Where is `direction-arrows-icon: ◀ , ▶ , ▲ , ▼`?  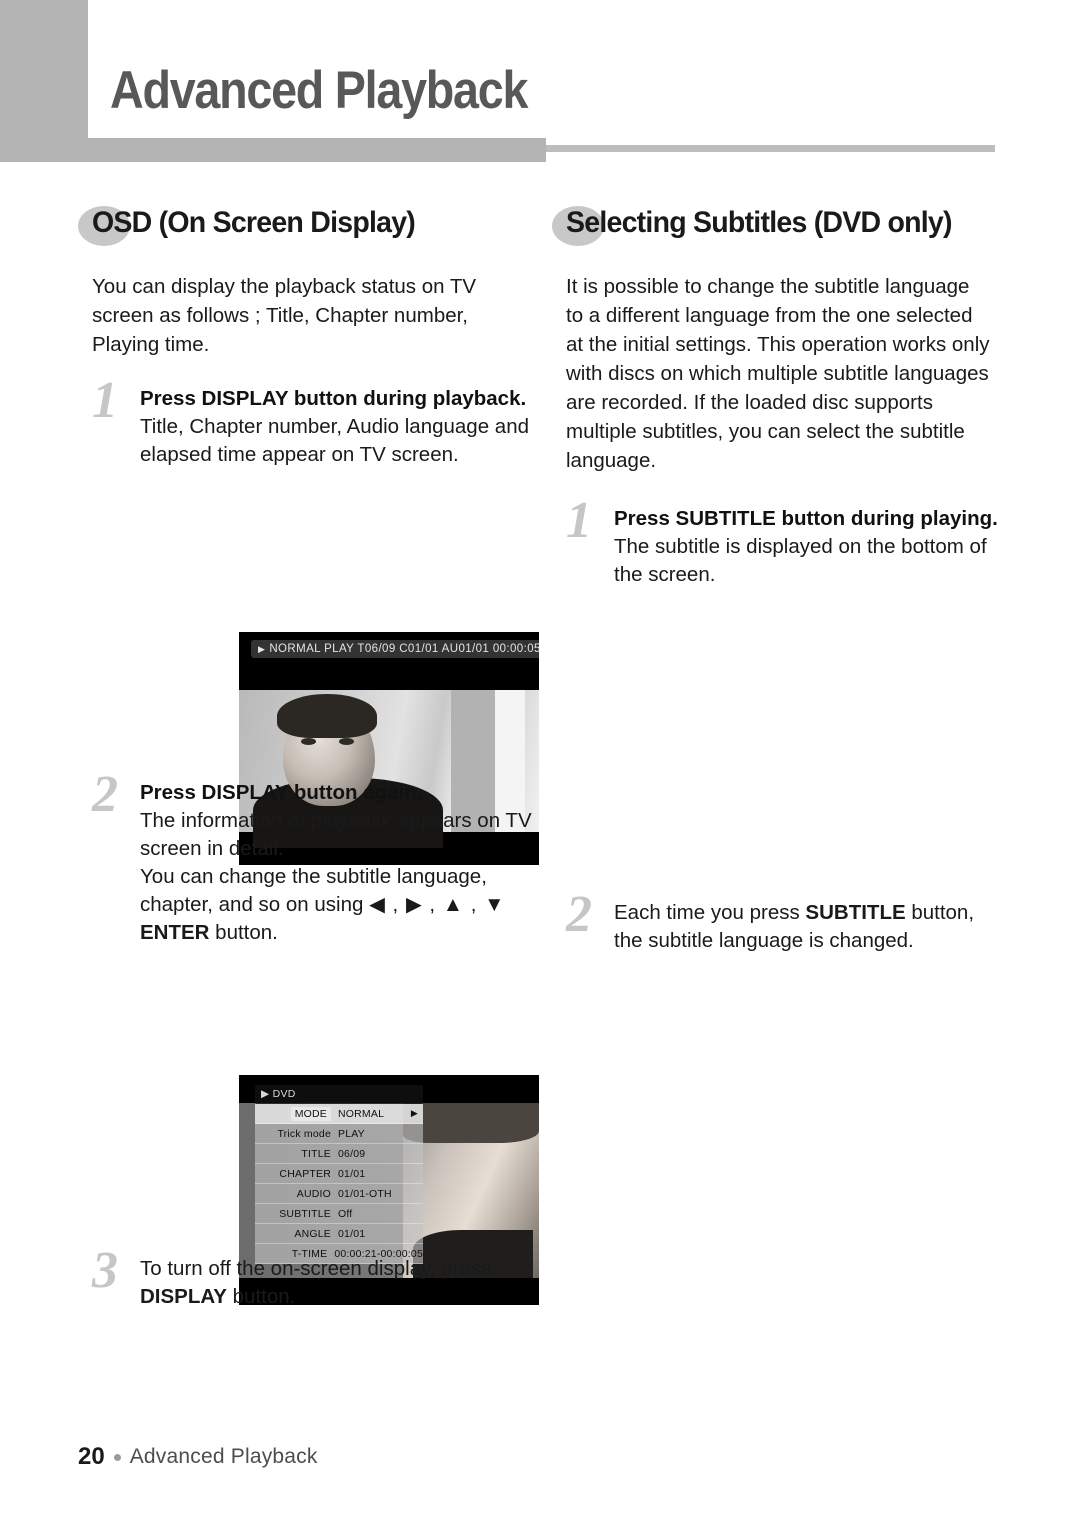 direction-arrows-icon: ◀ , ▶ , ▲ , ▼ is located at coordinates (437, 904).